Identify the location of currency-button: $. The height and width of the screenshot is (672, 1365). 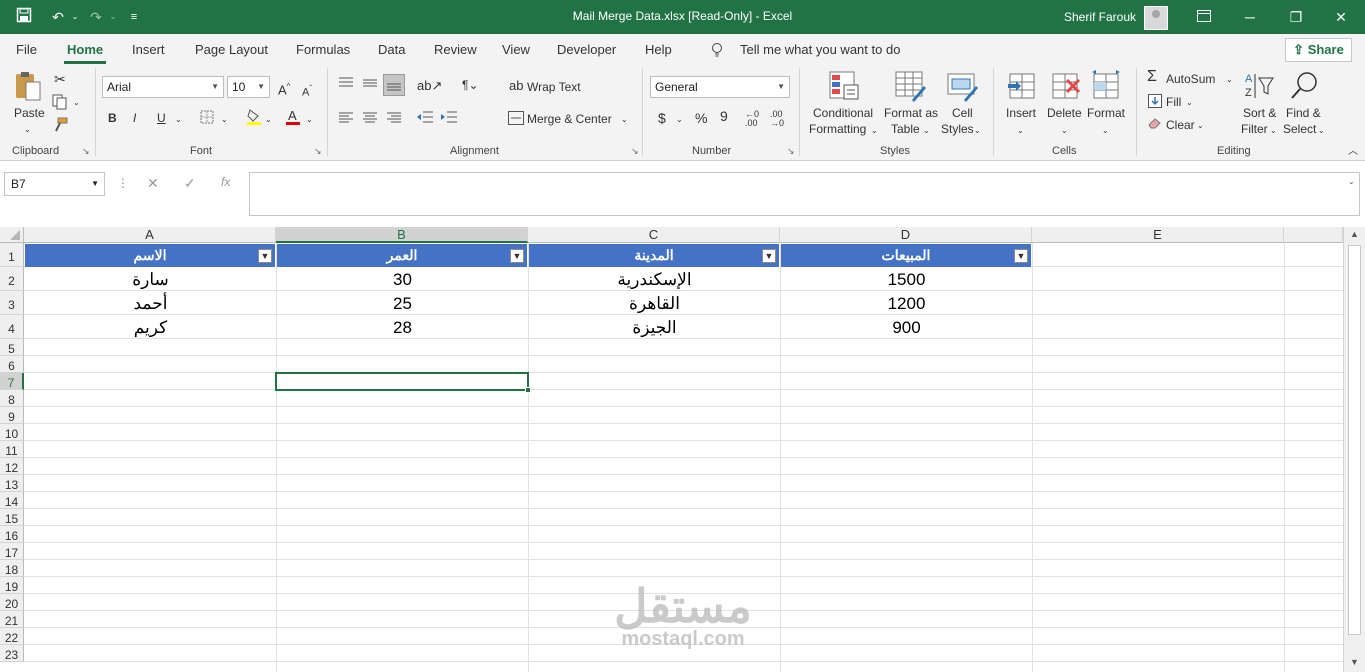
(662, 118).